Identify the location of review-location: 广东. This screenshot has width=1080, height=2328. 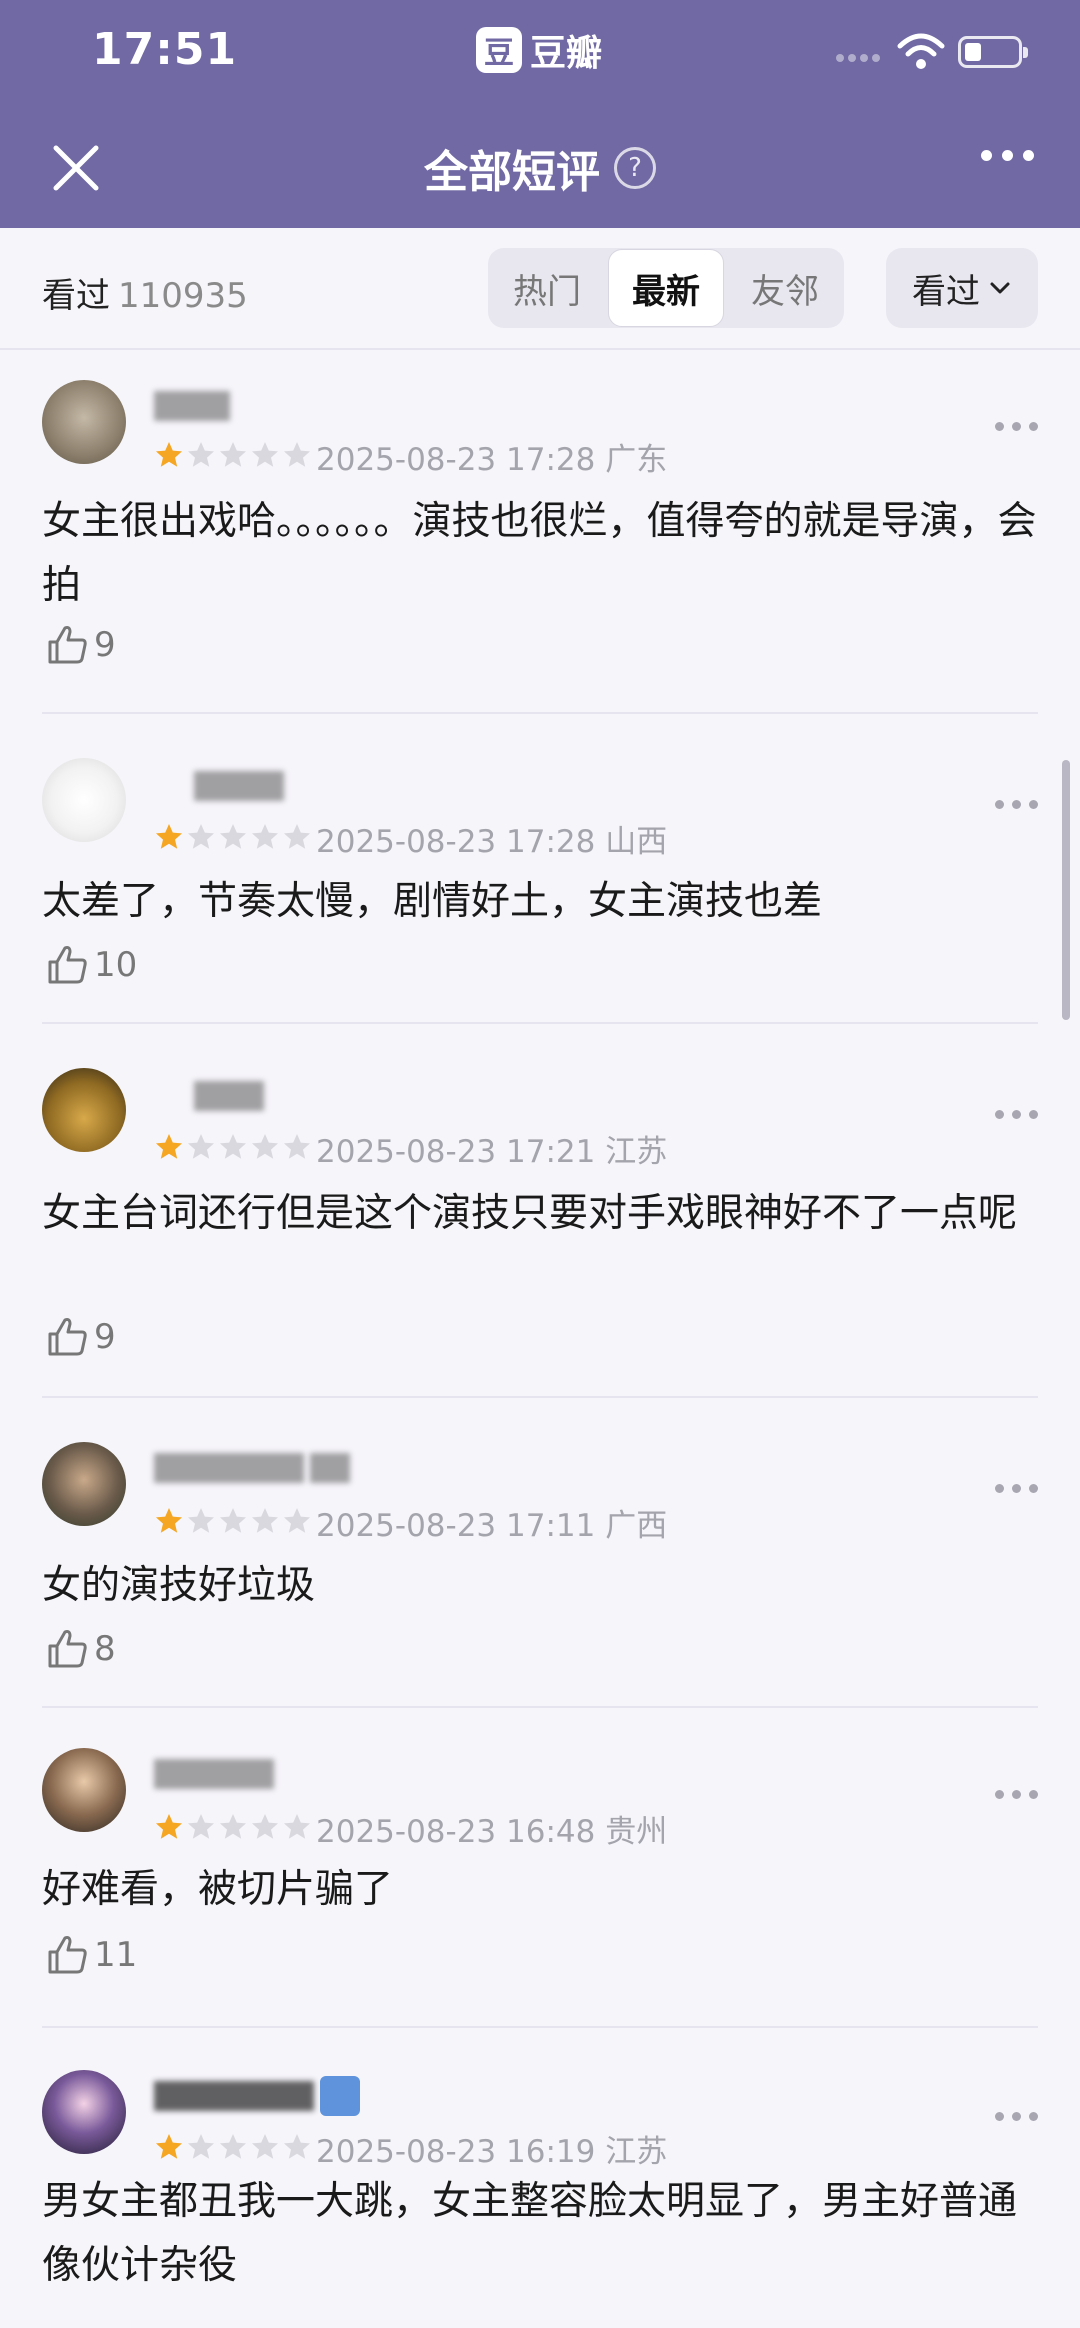
(636, 460).